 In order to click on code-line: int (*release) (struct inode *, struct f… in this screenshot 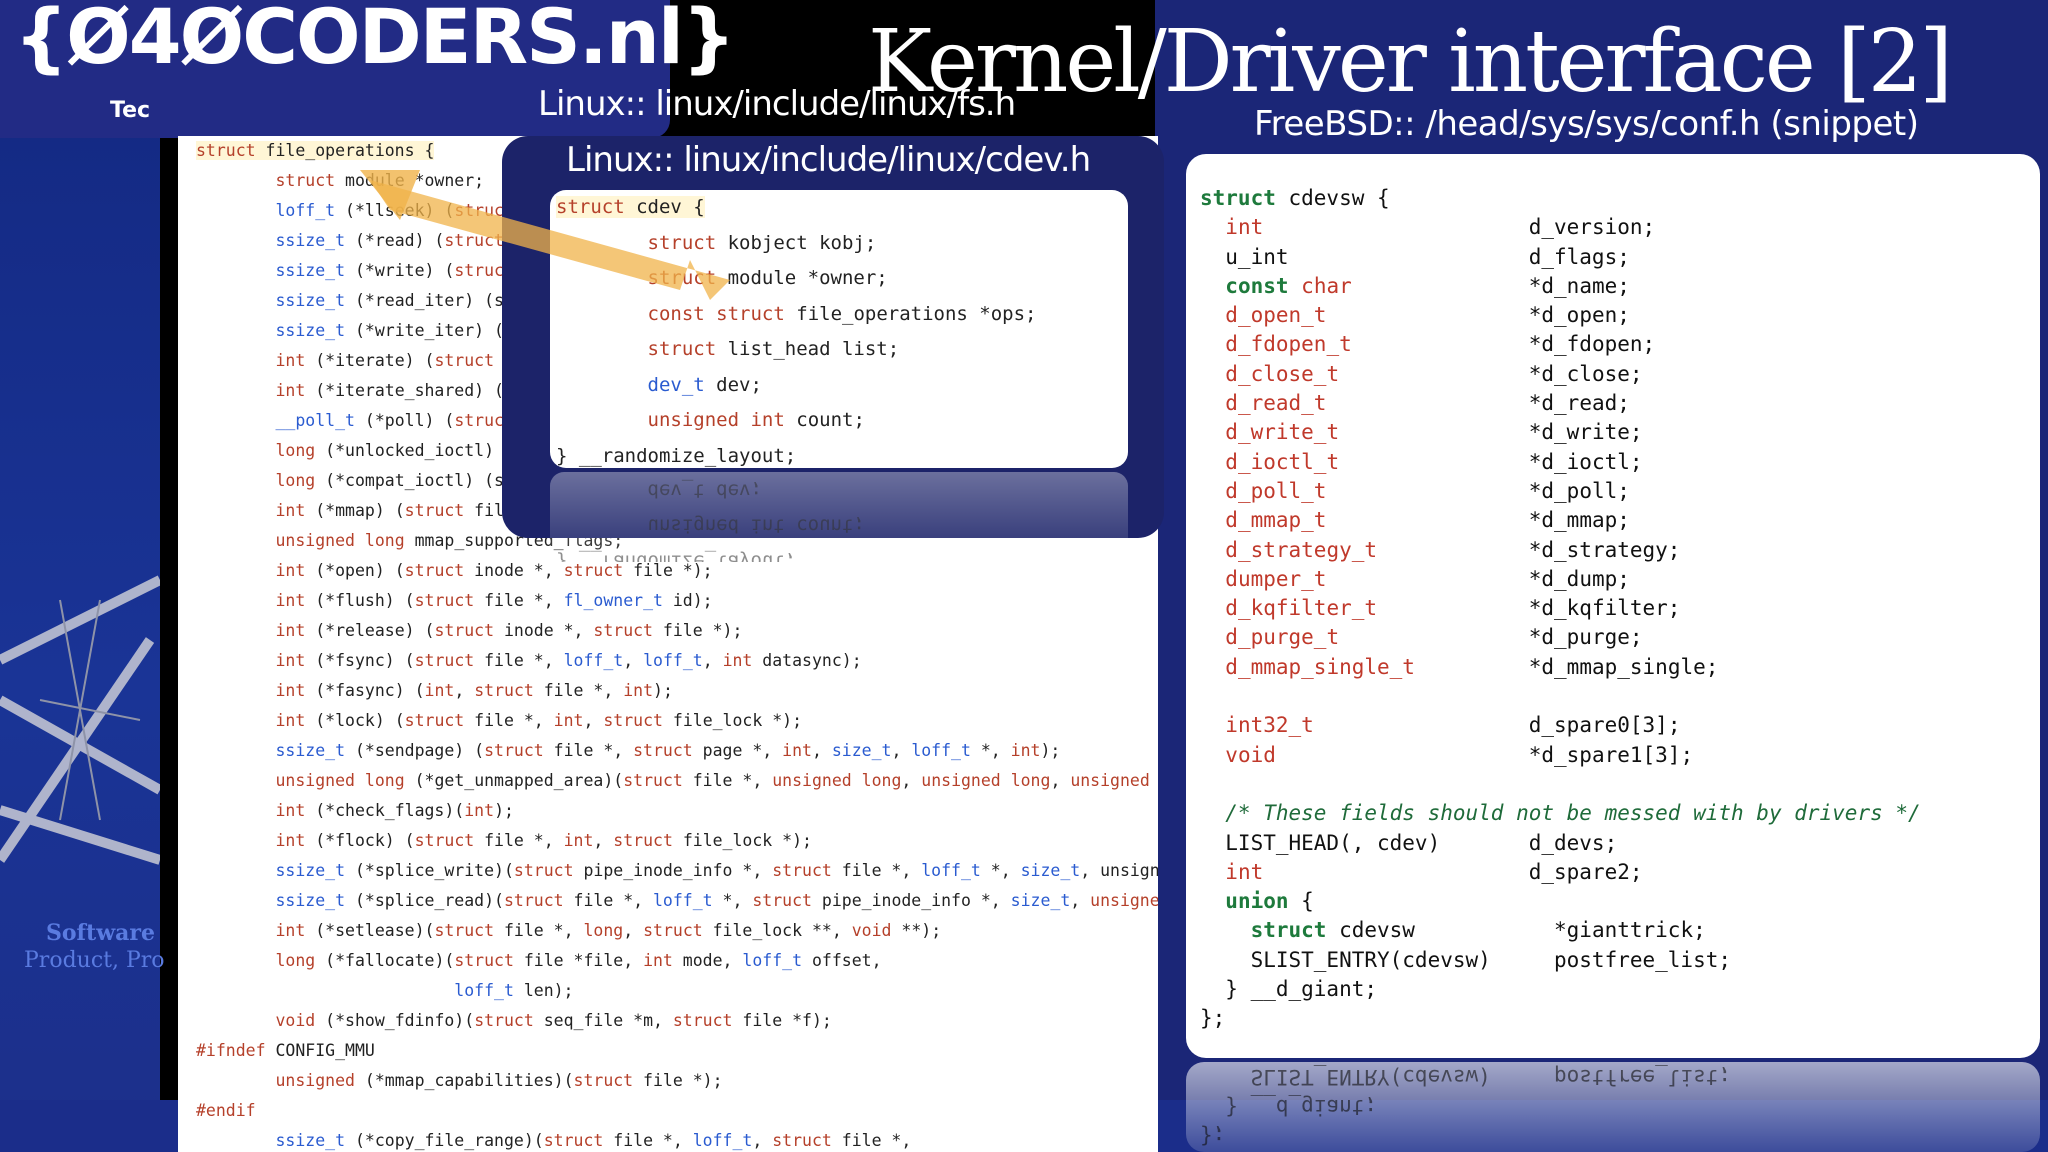, I will do `click(509, 630)`.